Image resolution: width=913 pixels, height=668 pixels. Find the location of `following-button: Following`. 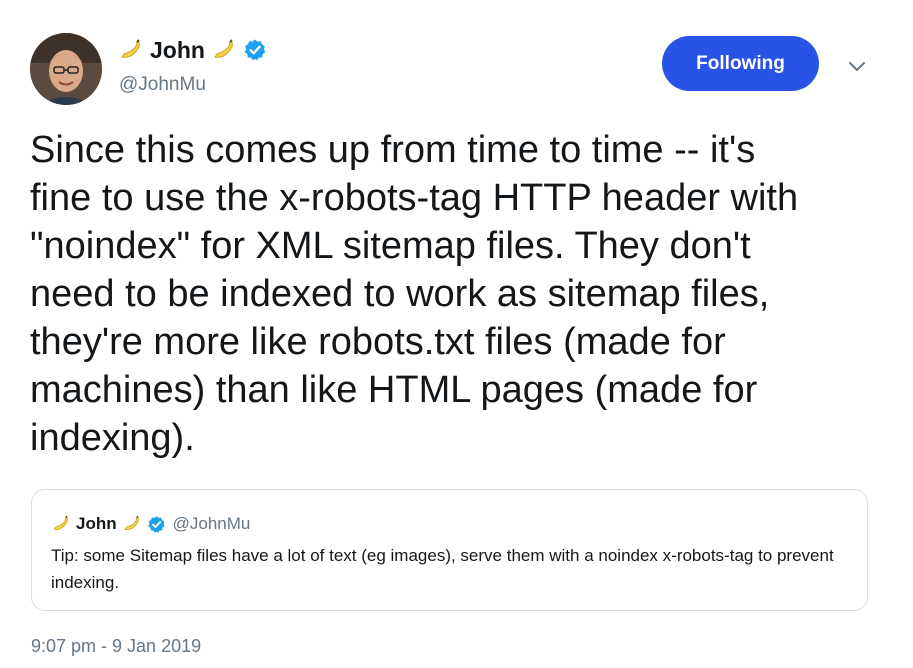

following-button: Following is located at coordinates (740, 63).